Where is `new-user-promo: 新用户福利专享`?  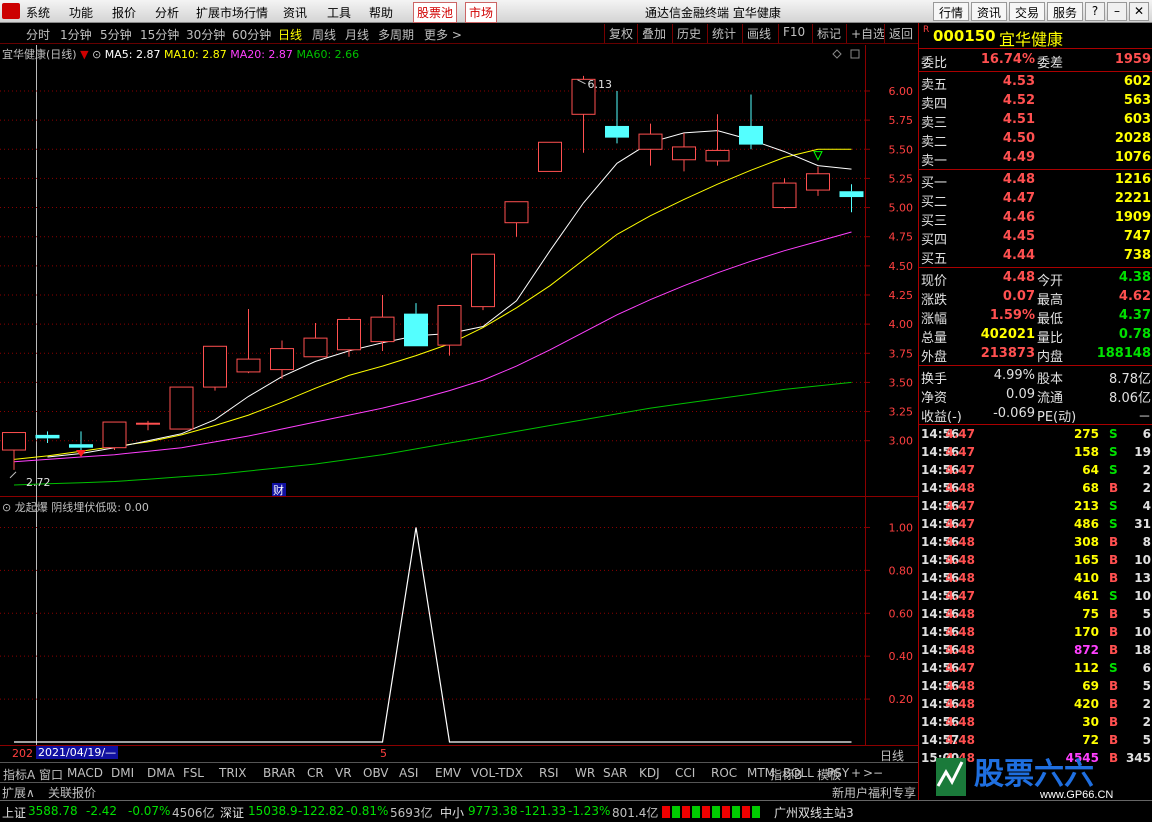 new-user-promo: 新用户福利专享 is located at coordinates (874, 792).